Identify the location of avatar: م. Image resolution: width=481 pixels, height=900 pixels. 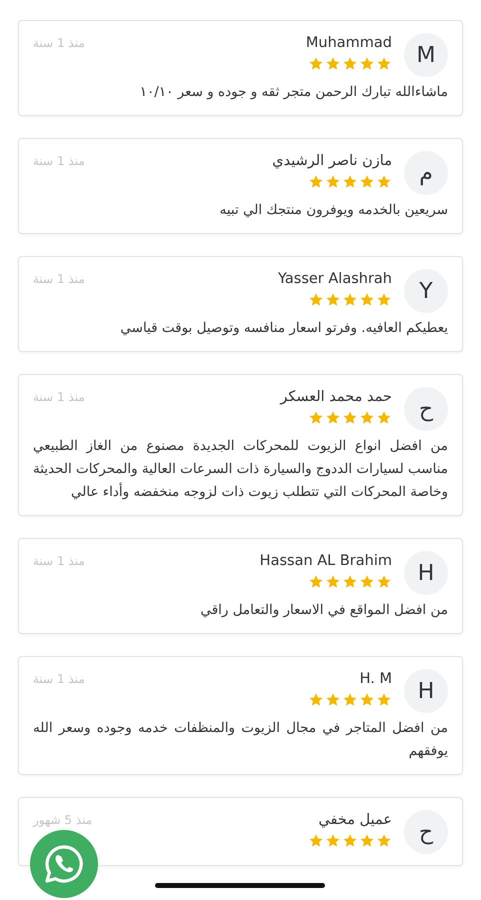
(426, 173).